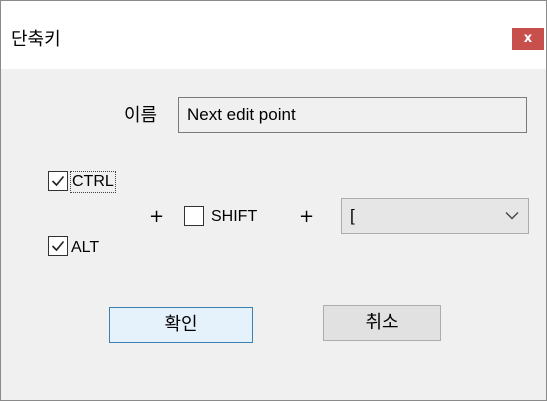 The height and width of the screenshot is (401, 547). I want to click on ctrl-label: CTRL, so click(93, 182).